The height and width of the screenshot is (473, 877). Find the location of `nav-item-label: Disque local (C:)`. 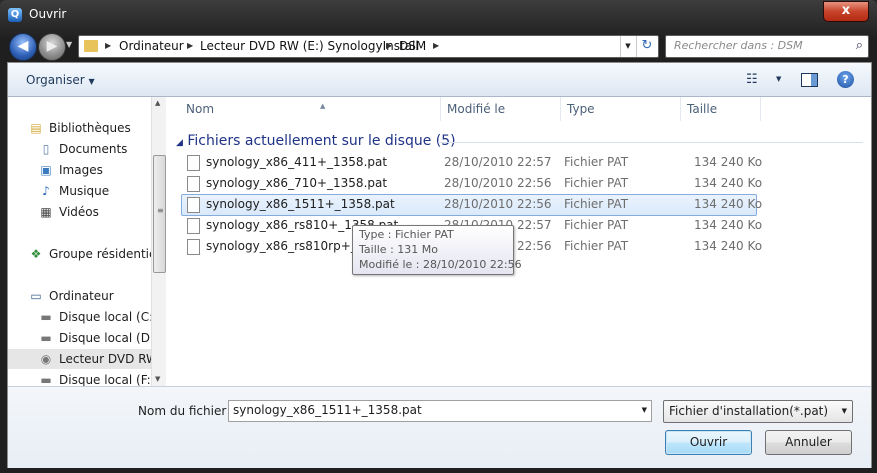

nav-item-label: Disque local (C:) is located at coordinates (108, 317).